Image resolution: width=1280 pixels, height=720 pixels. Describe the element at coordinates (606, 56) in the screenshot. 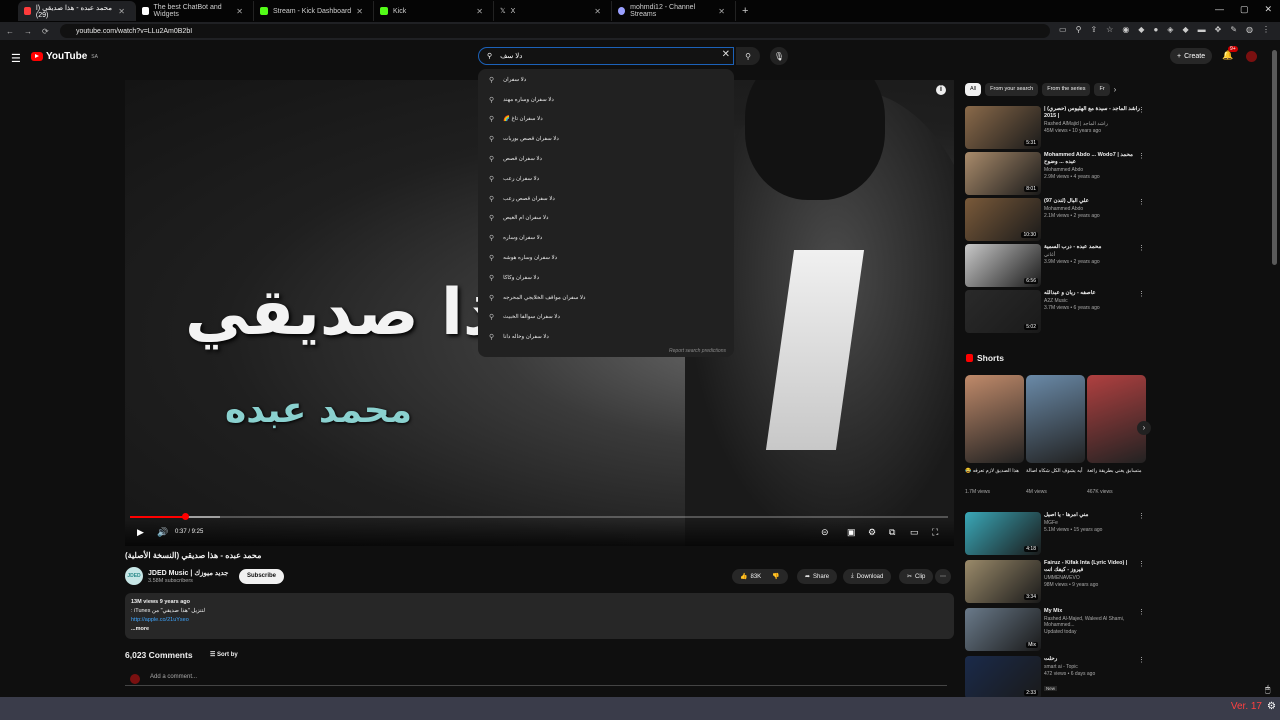

I see `search-input: ⚲ دلا سف ✕` at that location.